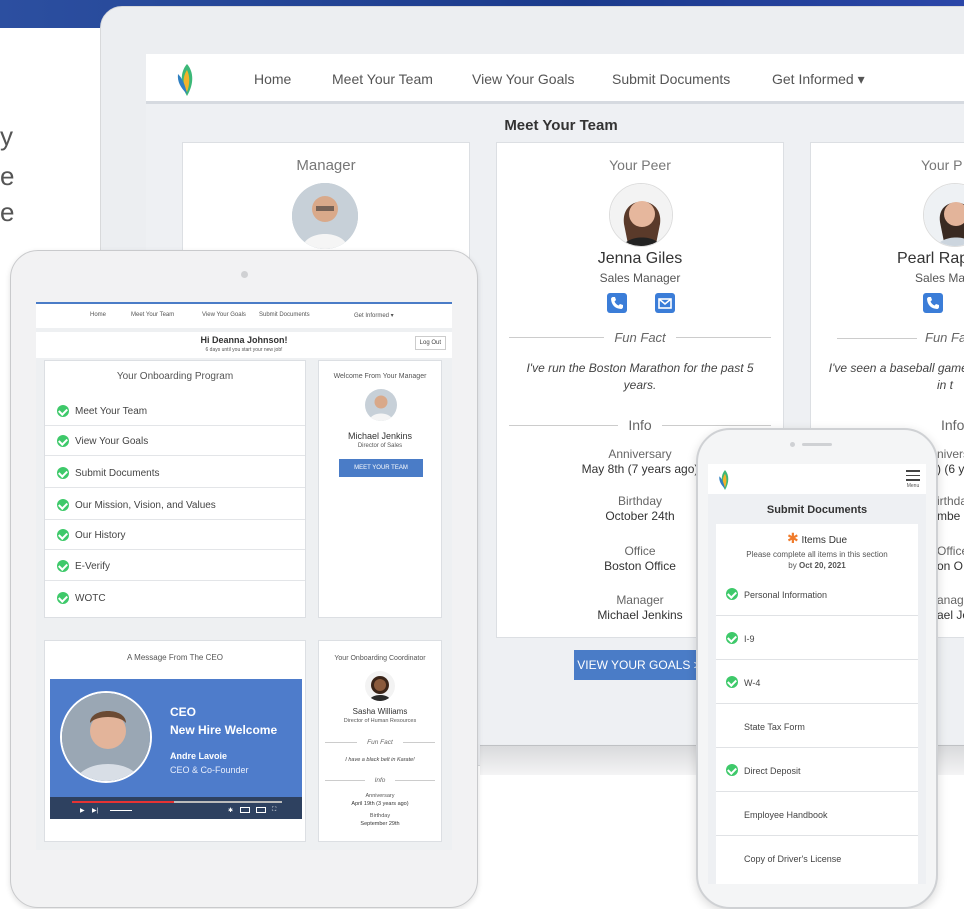  Describe the element at coordinates (245, 810) in the screenshot. I see `captions-icon` at that location.